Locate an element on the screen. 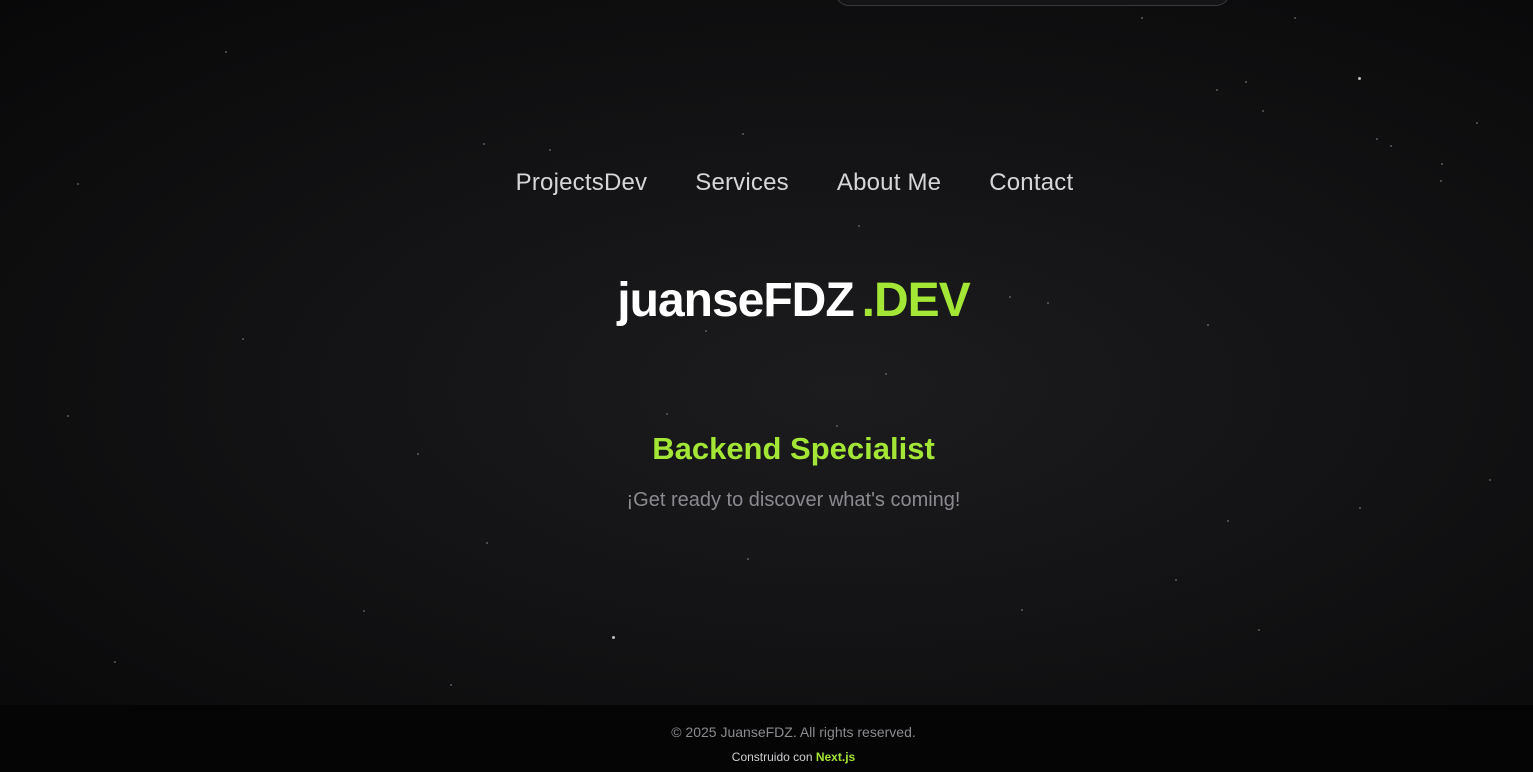  brand-tld: .DEV is located at coordinates (916, 300).